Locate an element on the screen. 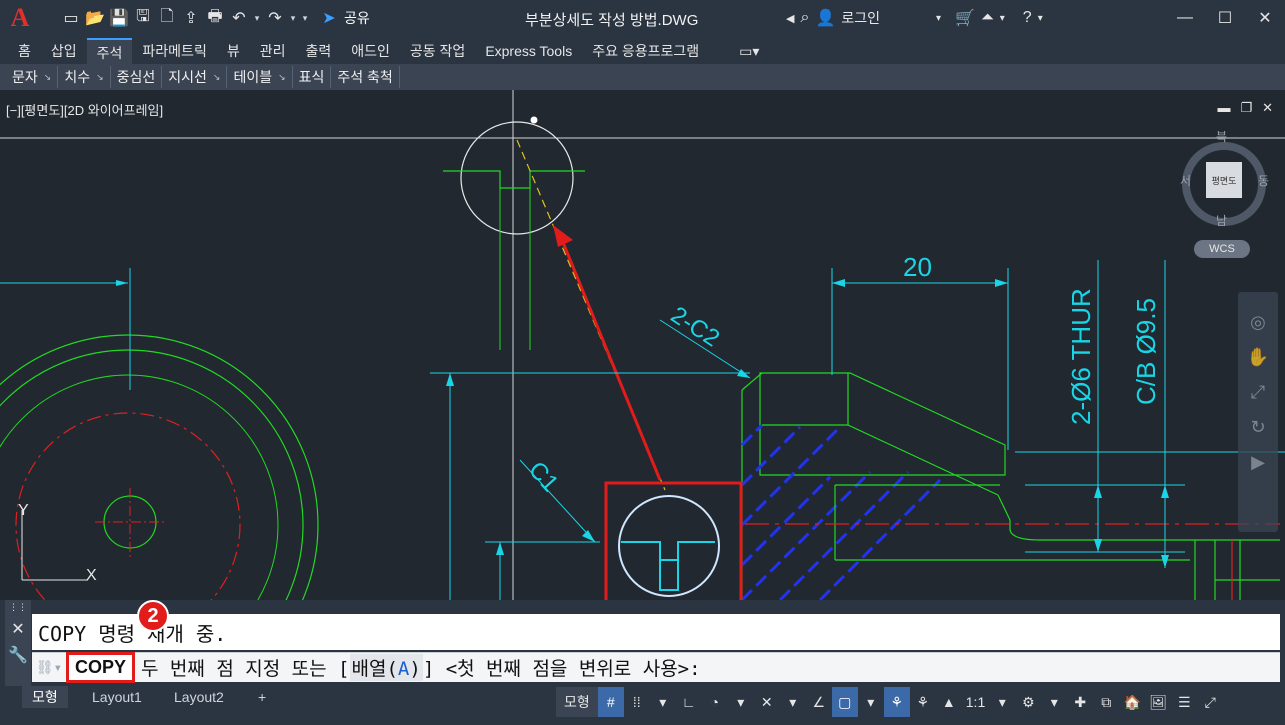  search-icon: ⌕ is located at coordinates (804, 18).